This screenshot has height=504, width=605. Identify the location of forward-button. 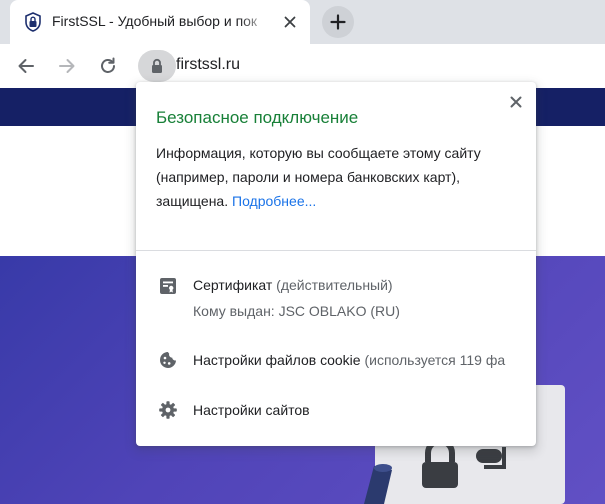
(67, 66).